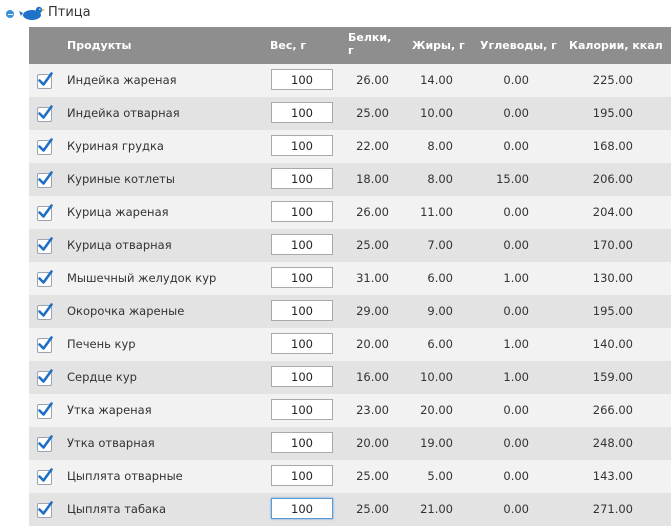 The image size is (671, 529). I want to click on table-row: Утка отварная 20.00 19.00 0.00 248.00, so click(350, 443).